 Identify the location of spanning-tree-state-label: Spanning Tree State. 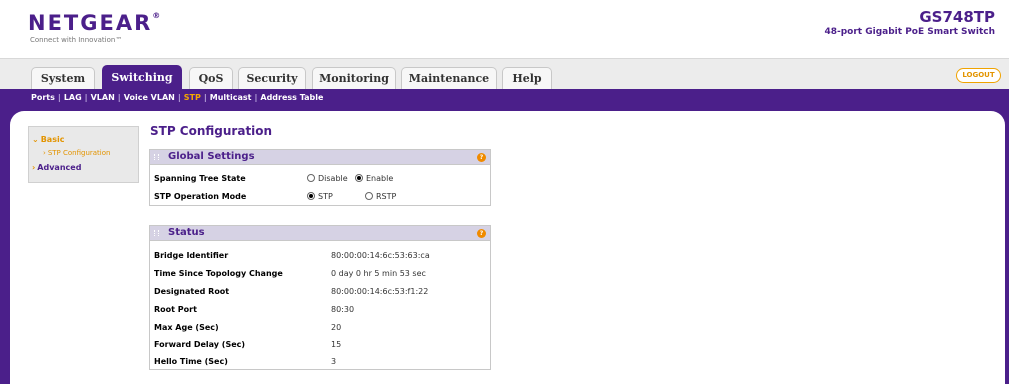
(200, 178).